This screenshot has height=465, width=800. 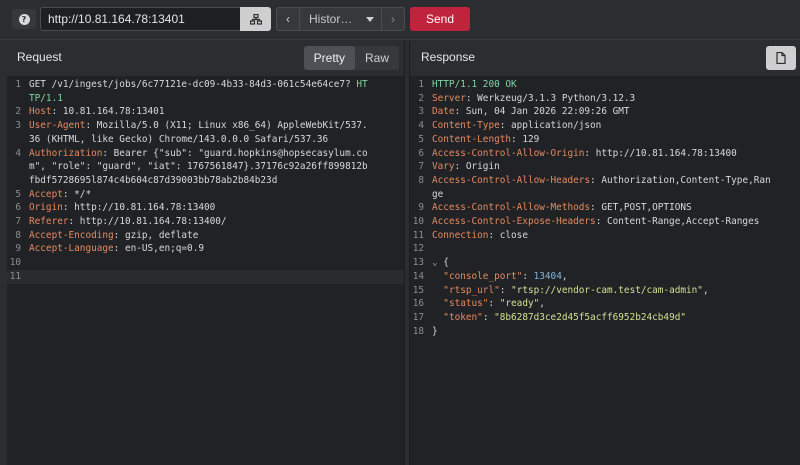 I want to click on request-line-number: 10, so click(x=15, y=263).